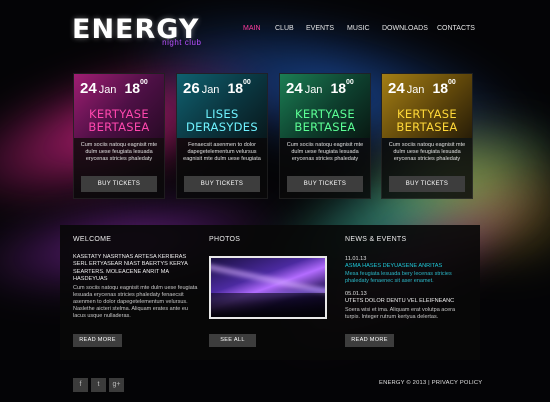 The width and height of the screenshot is (550, 402). What do you see at coordinates (98, 385) in the screenshot?
I see `twitter-icon: t` at bounding box center [98, 385].